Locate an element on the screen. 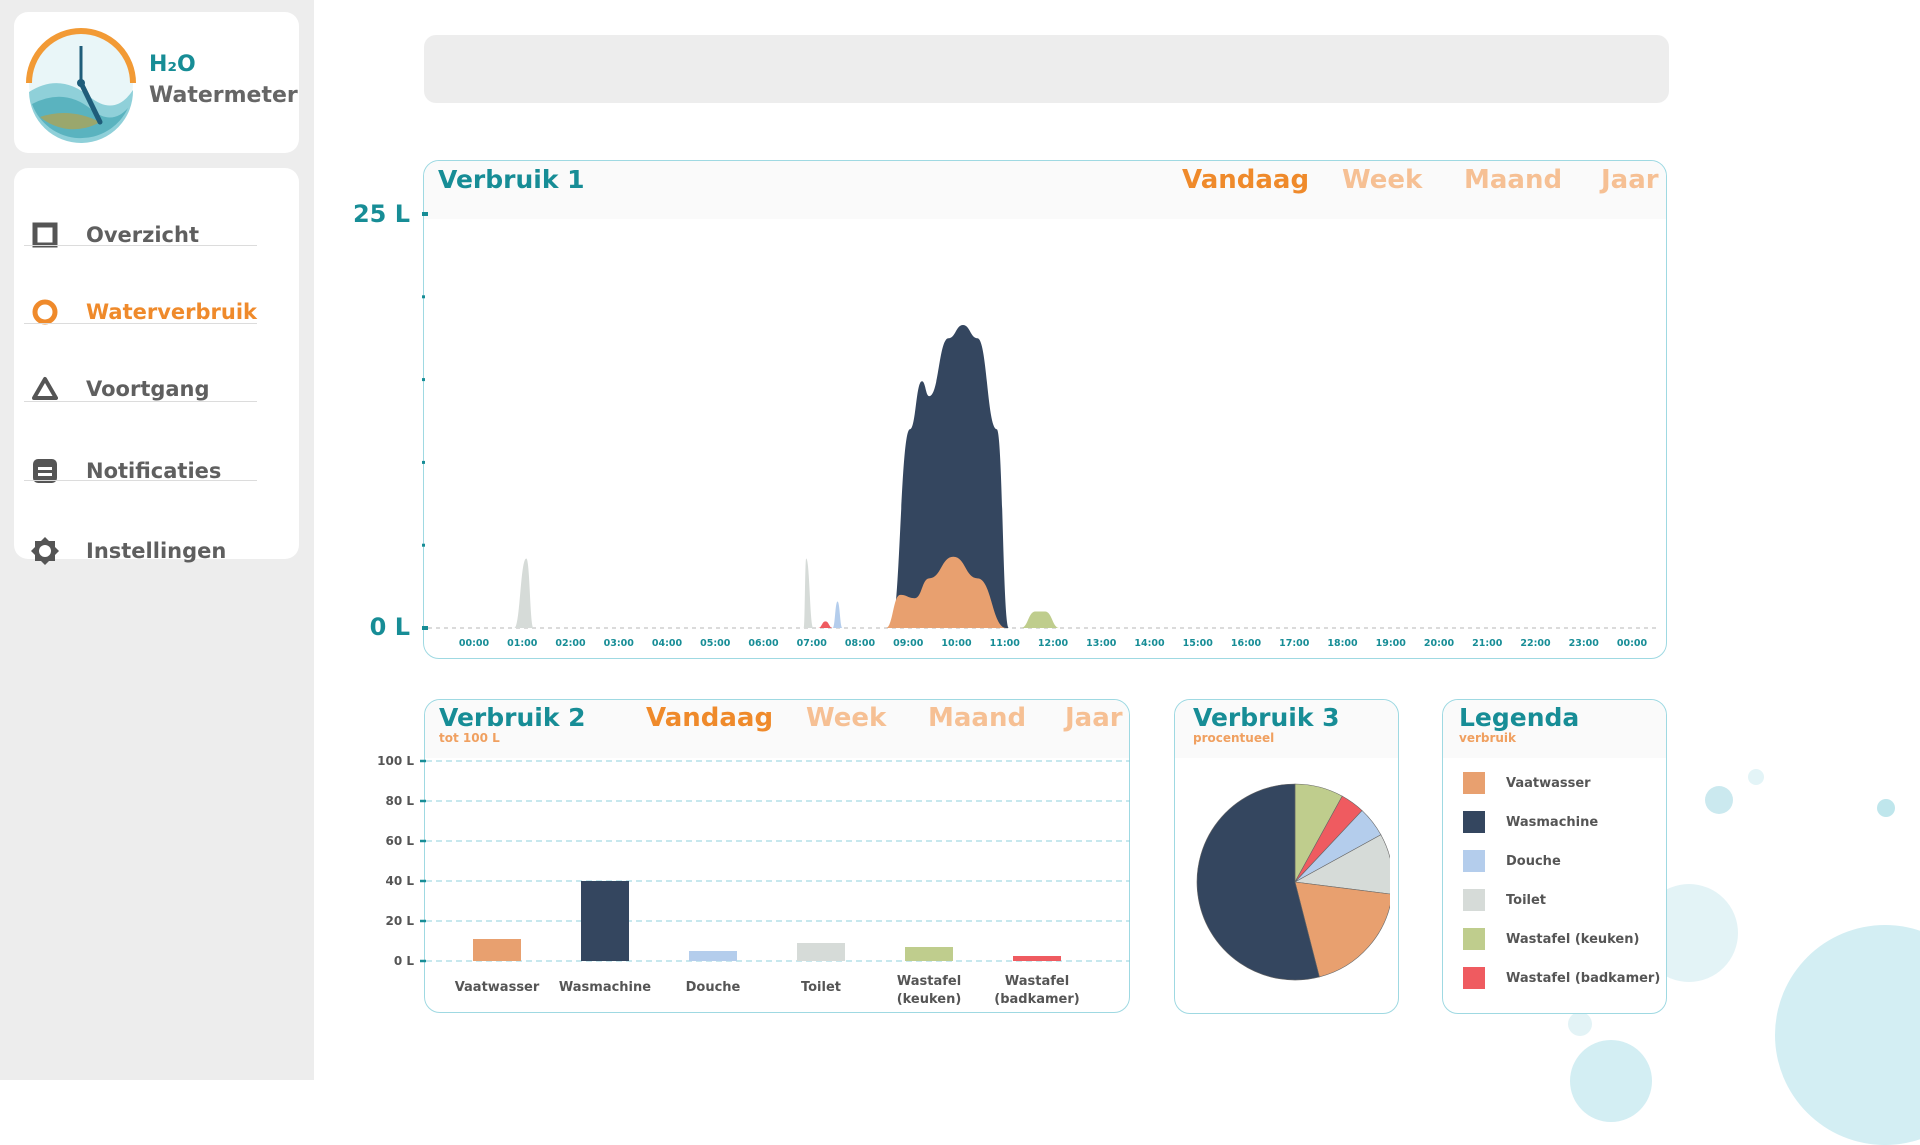 The width and height of the screenshot is (1920, 1145). bar-douche is located at coordinates (713, 956).